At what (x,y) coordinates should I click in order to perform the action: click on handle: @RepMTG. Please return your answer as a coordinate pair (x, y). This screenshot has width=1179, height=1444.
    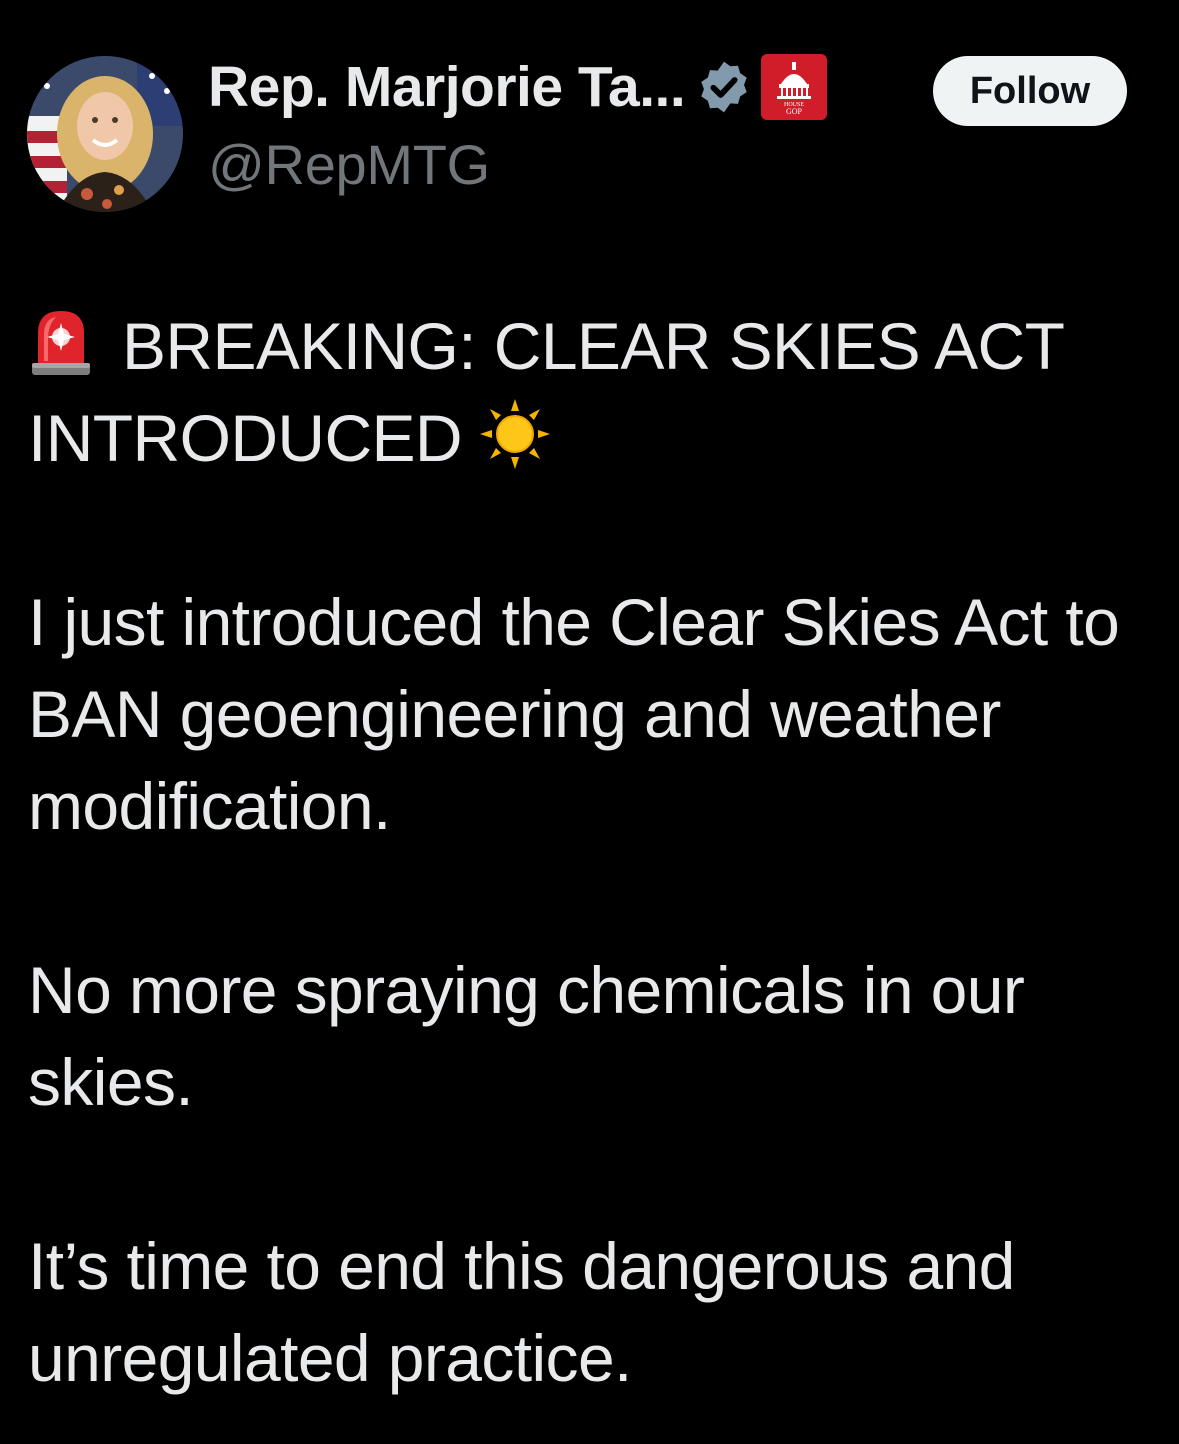
    Looking at the image, I should click on (568, 164).